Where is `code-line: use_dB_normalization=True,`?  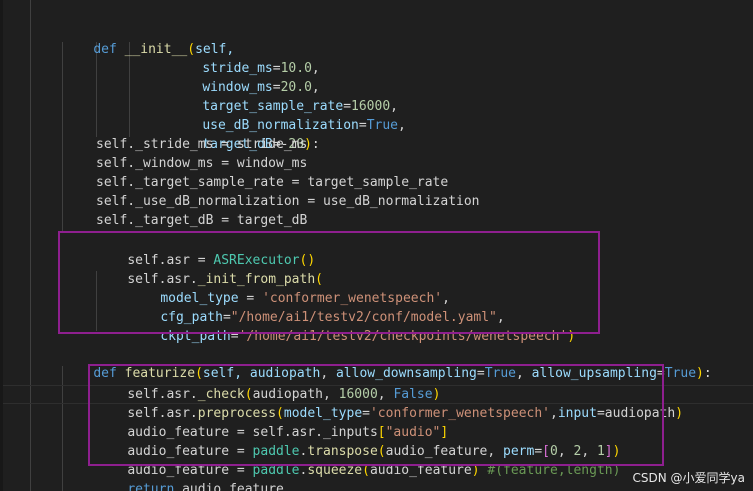 code-line: use_dB_normalization=True, is located at coordinates (288, 115).